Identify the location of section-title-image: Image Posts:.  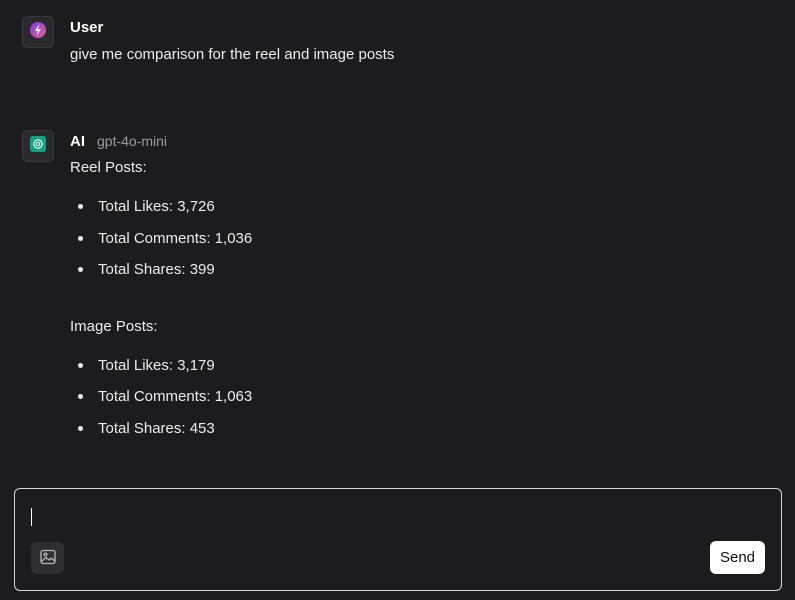
(114, 326).